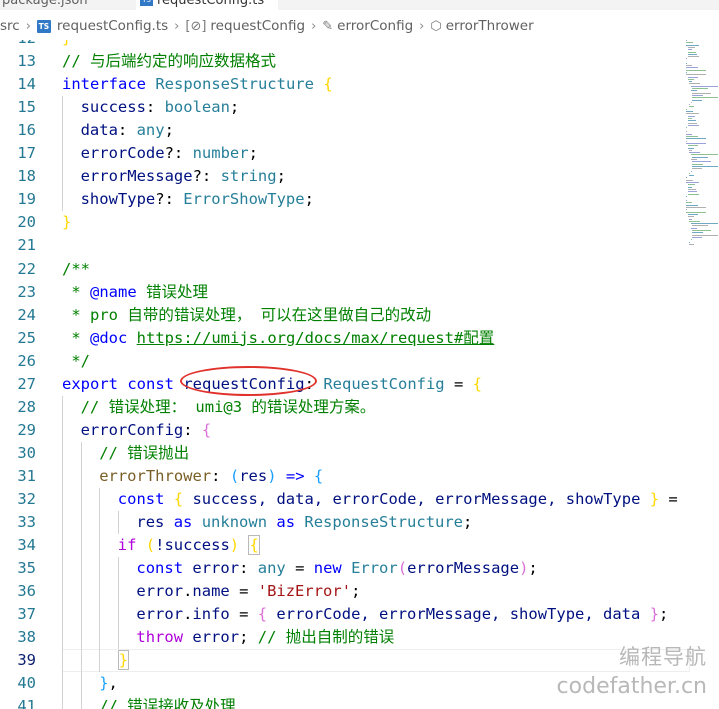 This screenshot has height=709, width=719. I want to click on line-number: 17, so click(26, 153).